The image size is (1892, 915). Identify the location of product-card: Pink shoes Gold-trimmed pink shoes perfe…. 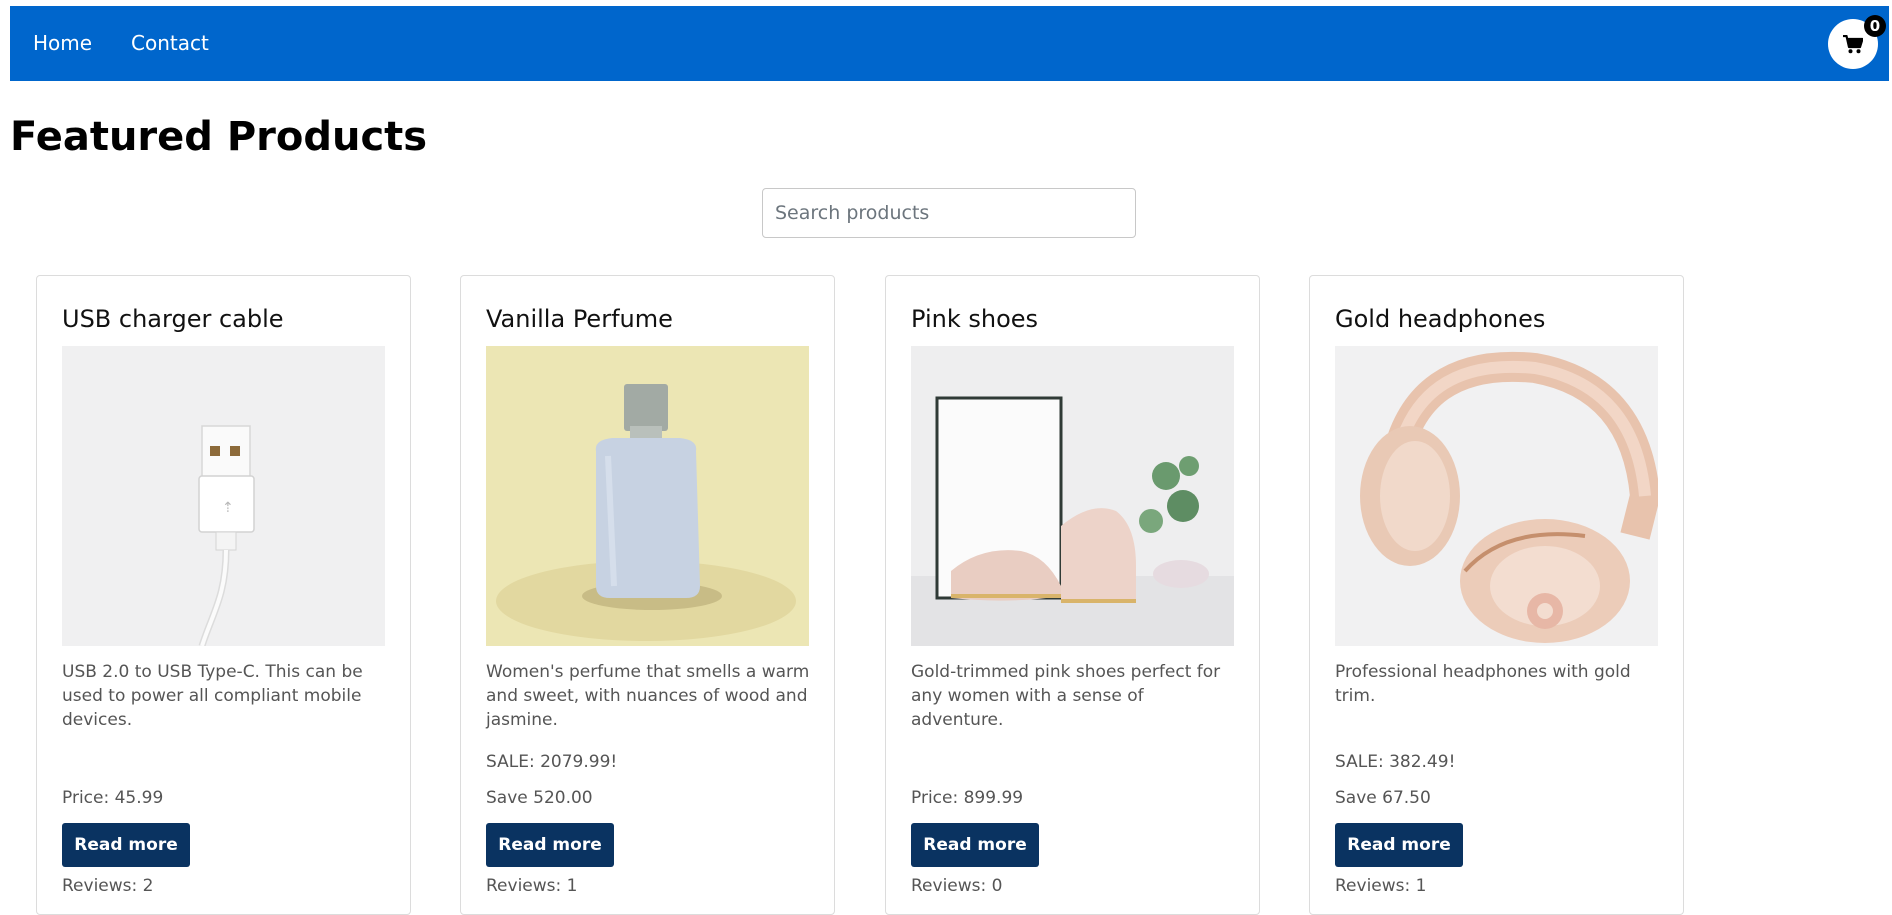
(1072, 595).